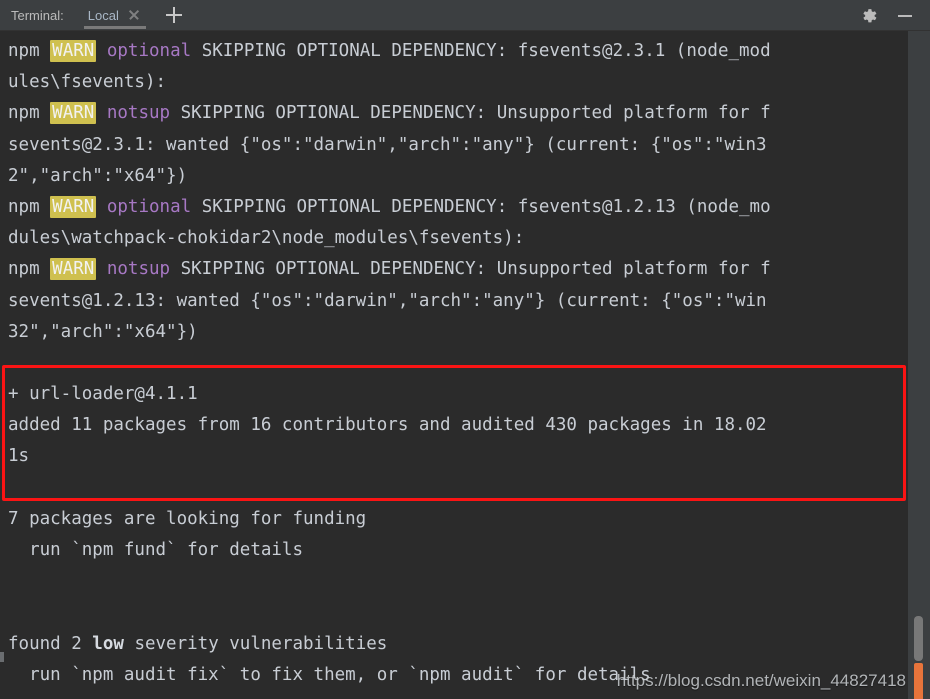 The image size is (930, 699). Describe the element at coordinates (255, 643) in the screenshot. I see `terminal-token-plain: severity vulnerabilities` at that location.